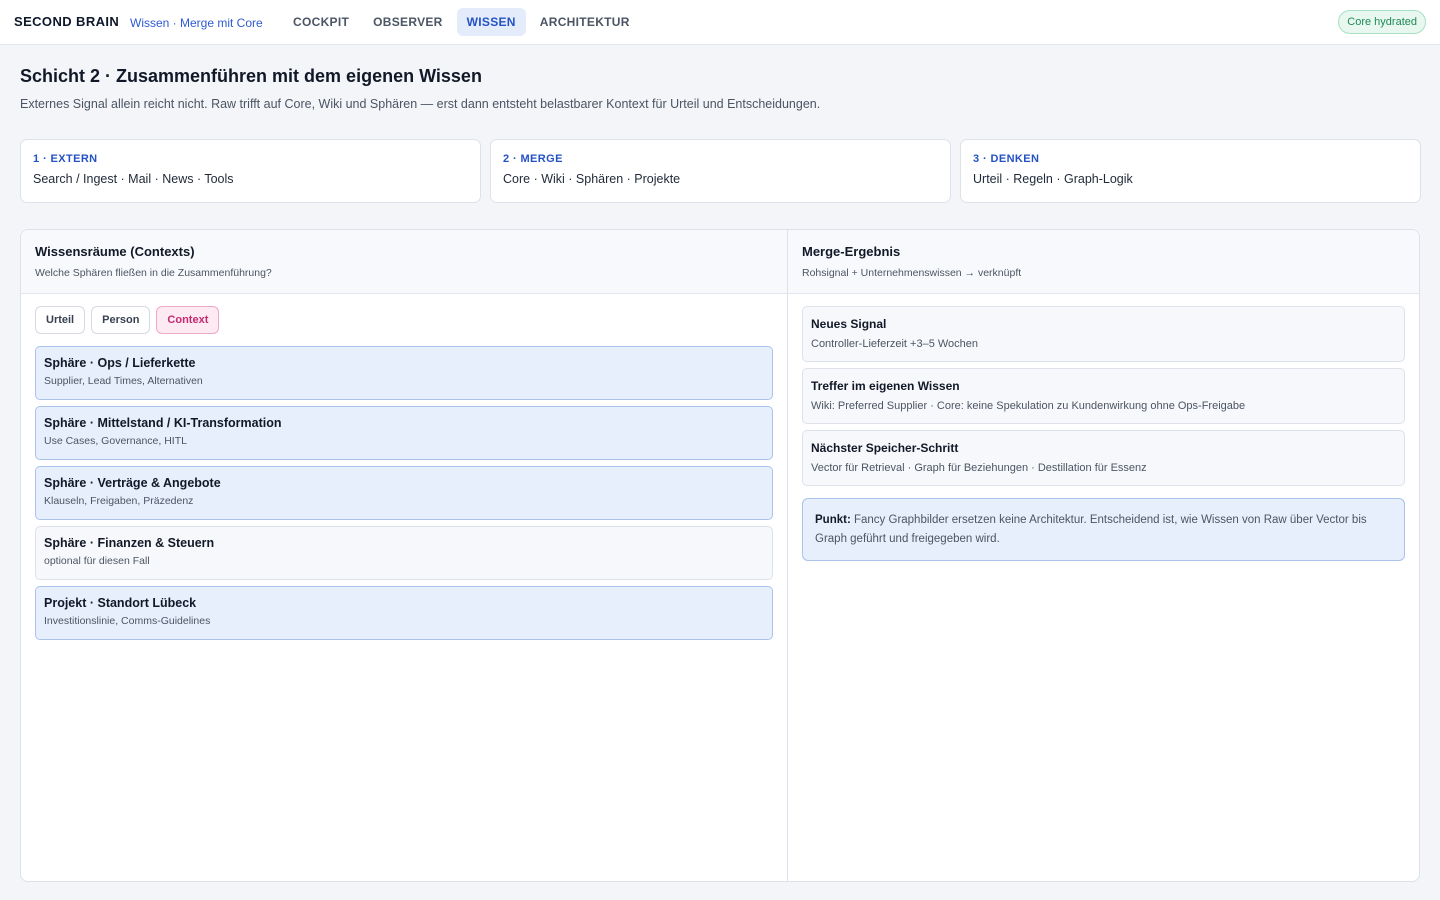 This screenshot has height=900, width=1440. What do you see at coordinates (592, 179) in the screenshot?
I see `step-text: Core · Wiki · Sphären · Projekte` at bounding box center [592, 179].